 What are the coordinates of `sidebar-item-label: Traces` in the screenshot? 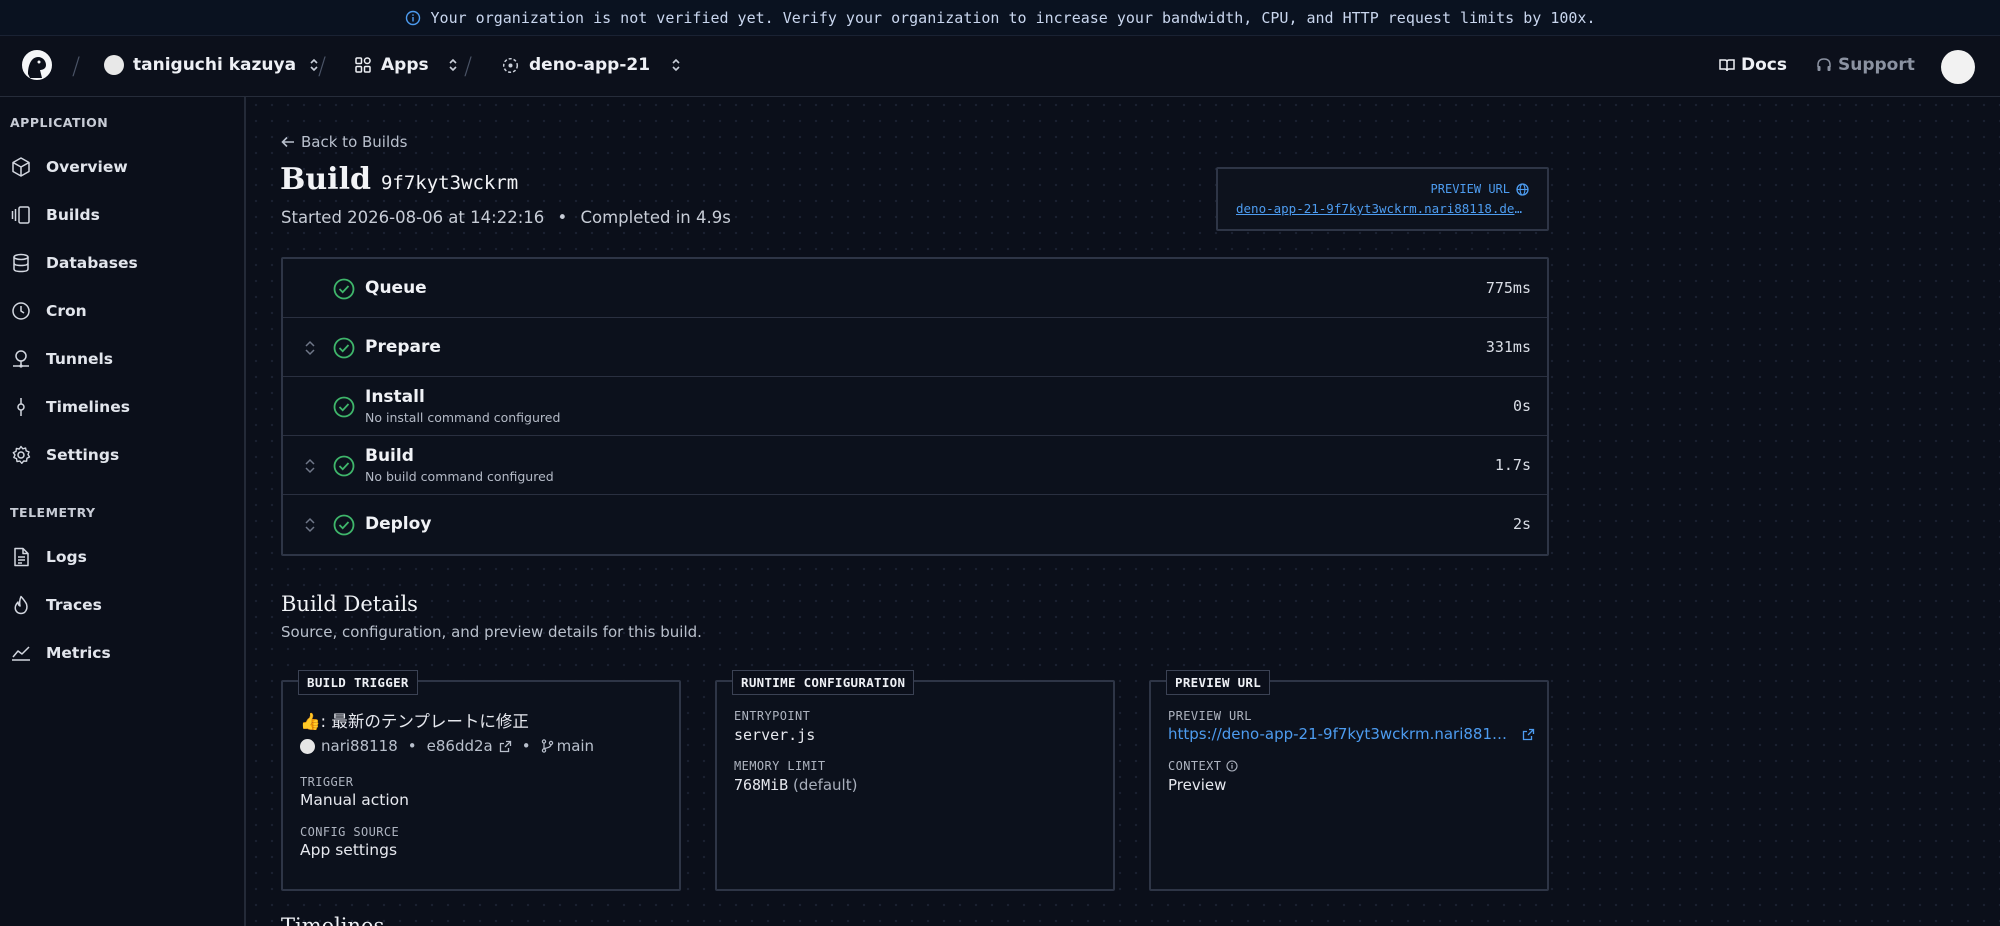 It's located at (74, 605).